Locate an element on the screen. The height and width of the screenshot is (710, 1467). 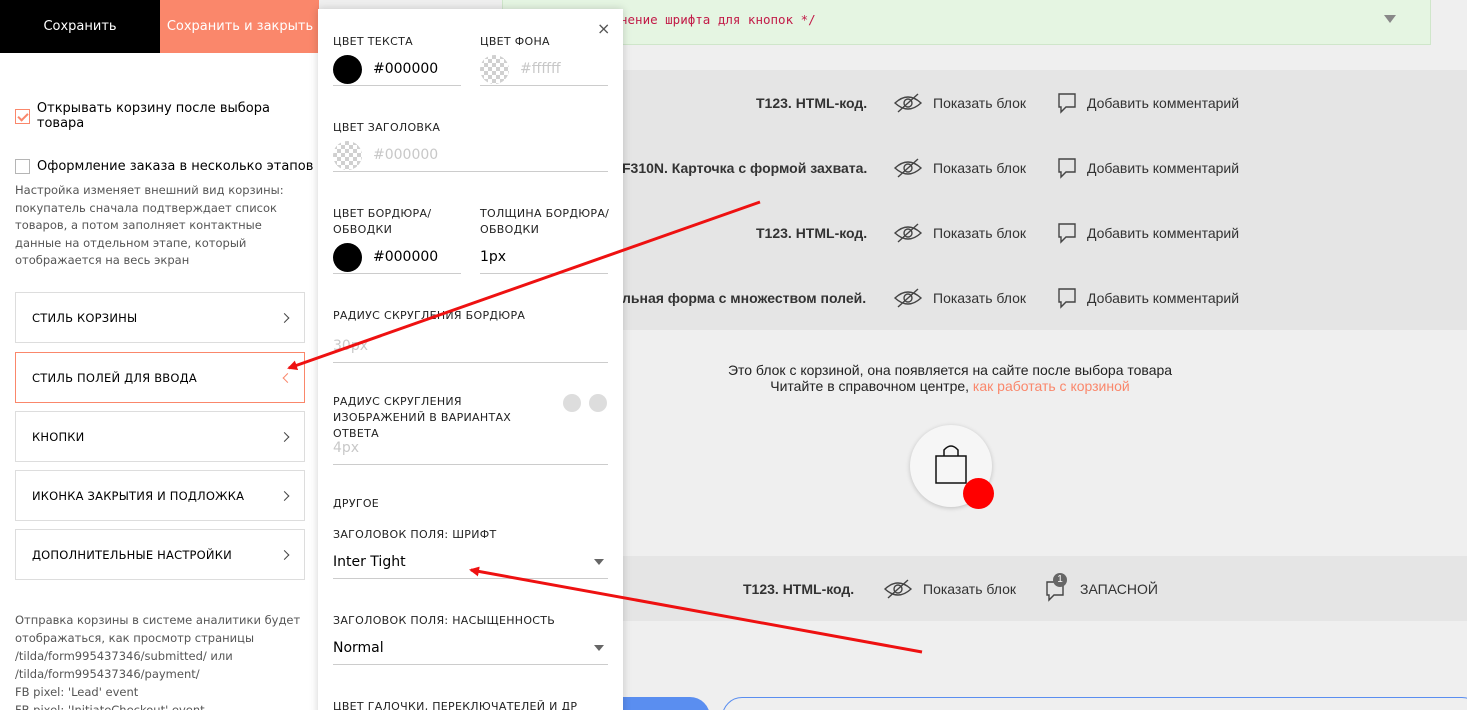
analytics-line: /tilda/form995437346/payment/ is located at coordinates (107, 674).